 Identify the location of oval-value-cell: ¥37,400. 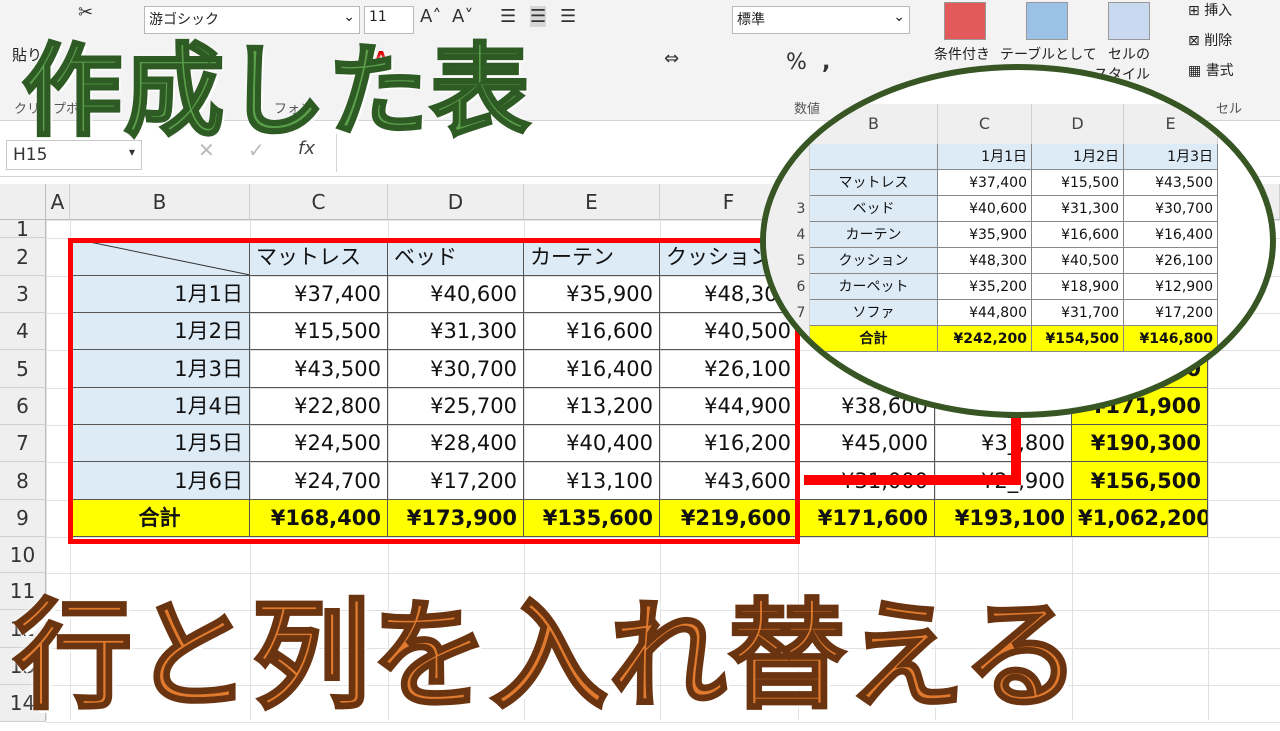
(985, 183).